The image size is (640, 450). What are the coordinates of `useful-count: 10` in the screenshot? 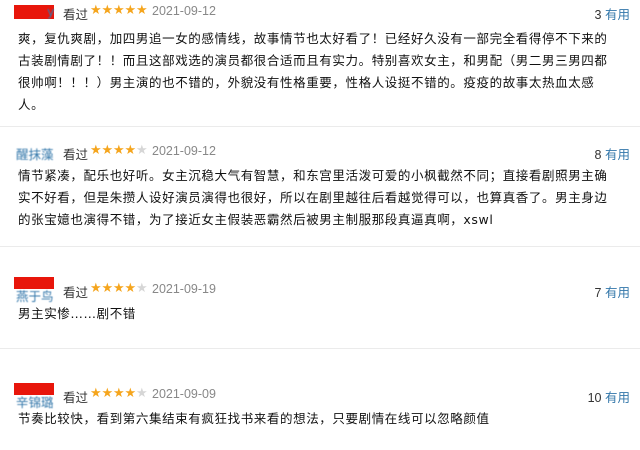 It's located at (594, 398).